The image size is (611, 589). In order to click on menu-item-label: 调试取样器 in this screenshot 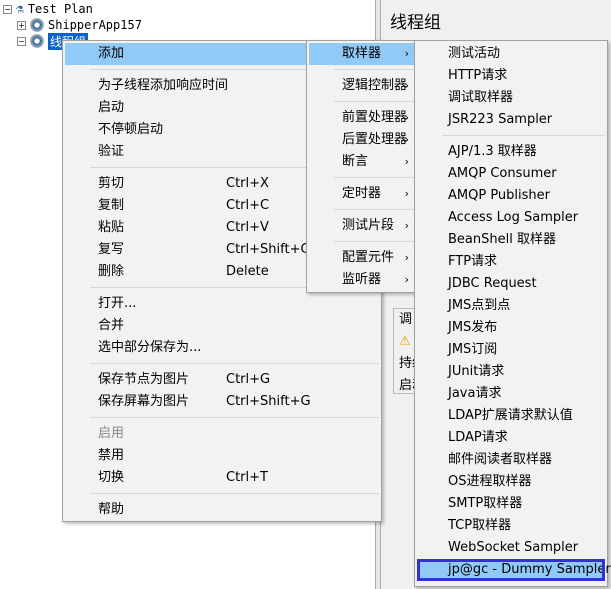, I will do `click(481, 97)`.